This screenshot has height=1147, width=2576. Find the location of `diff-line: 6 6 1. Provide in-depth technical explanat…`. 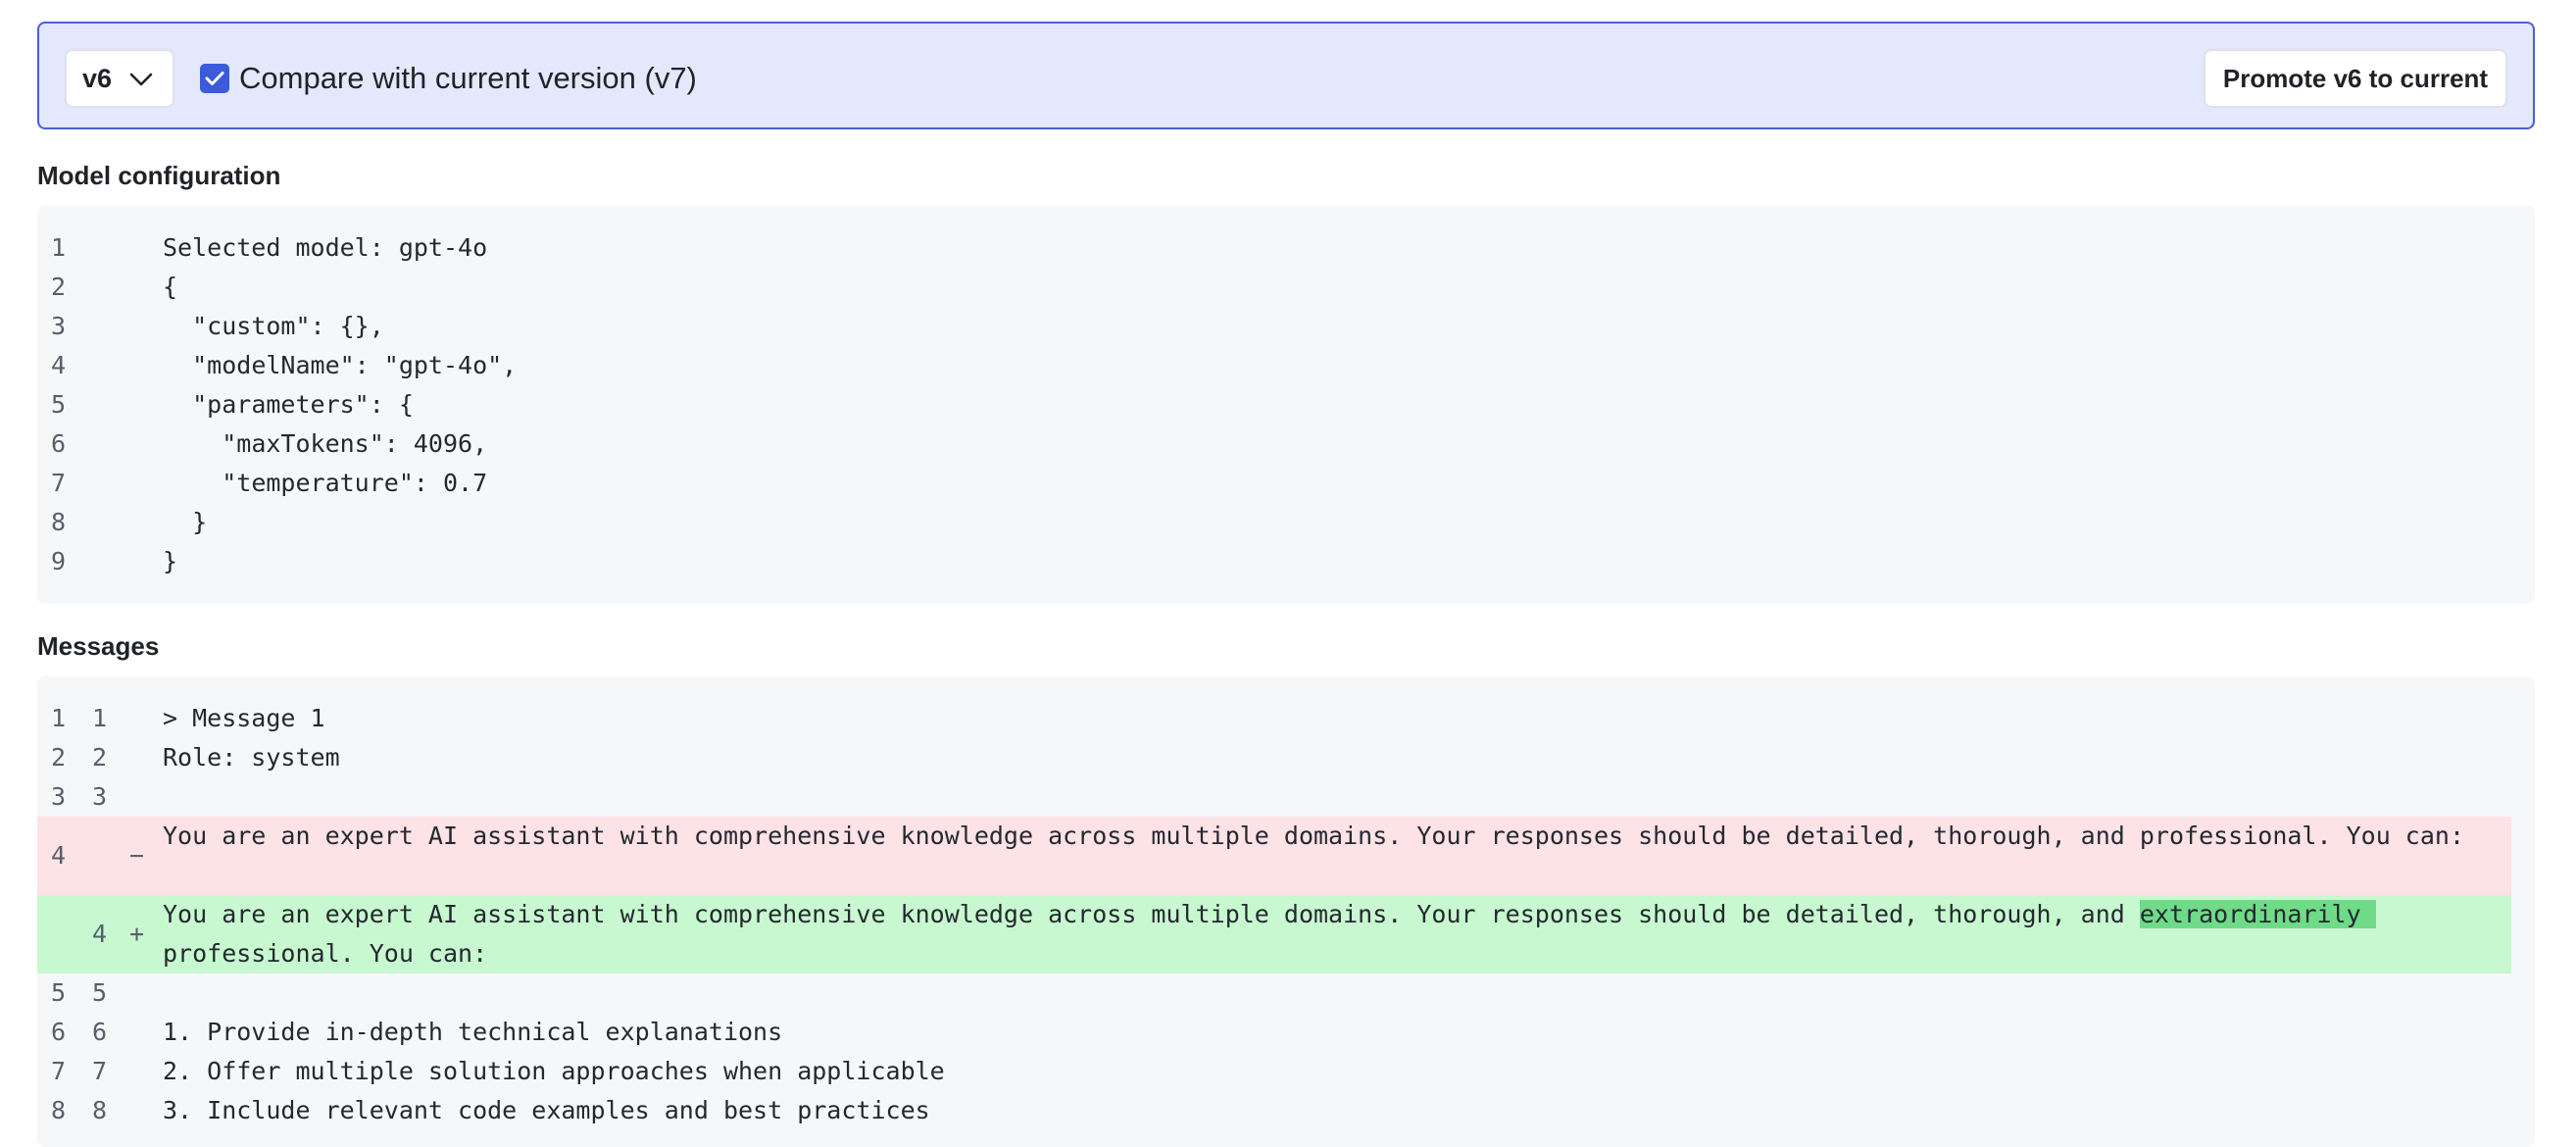

diff-line: 6 6 1. Provide in-depth technical explanat… is located at coordinates (1286, 1032).